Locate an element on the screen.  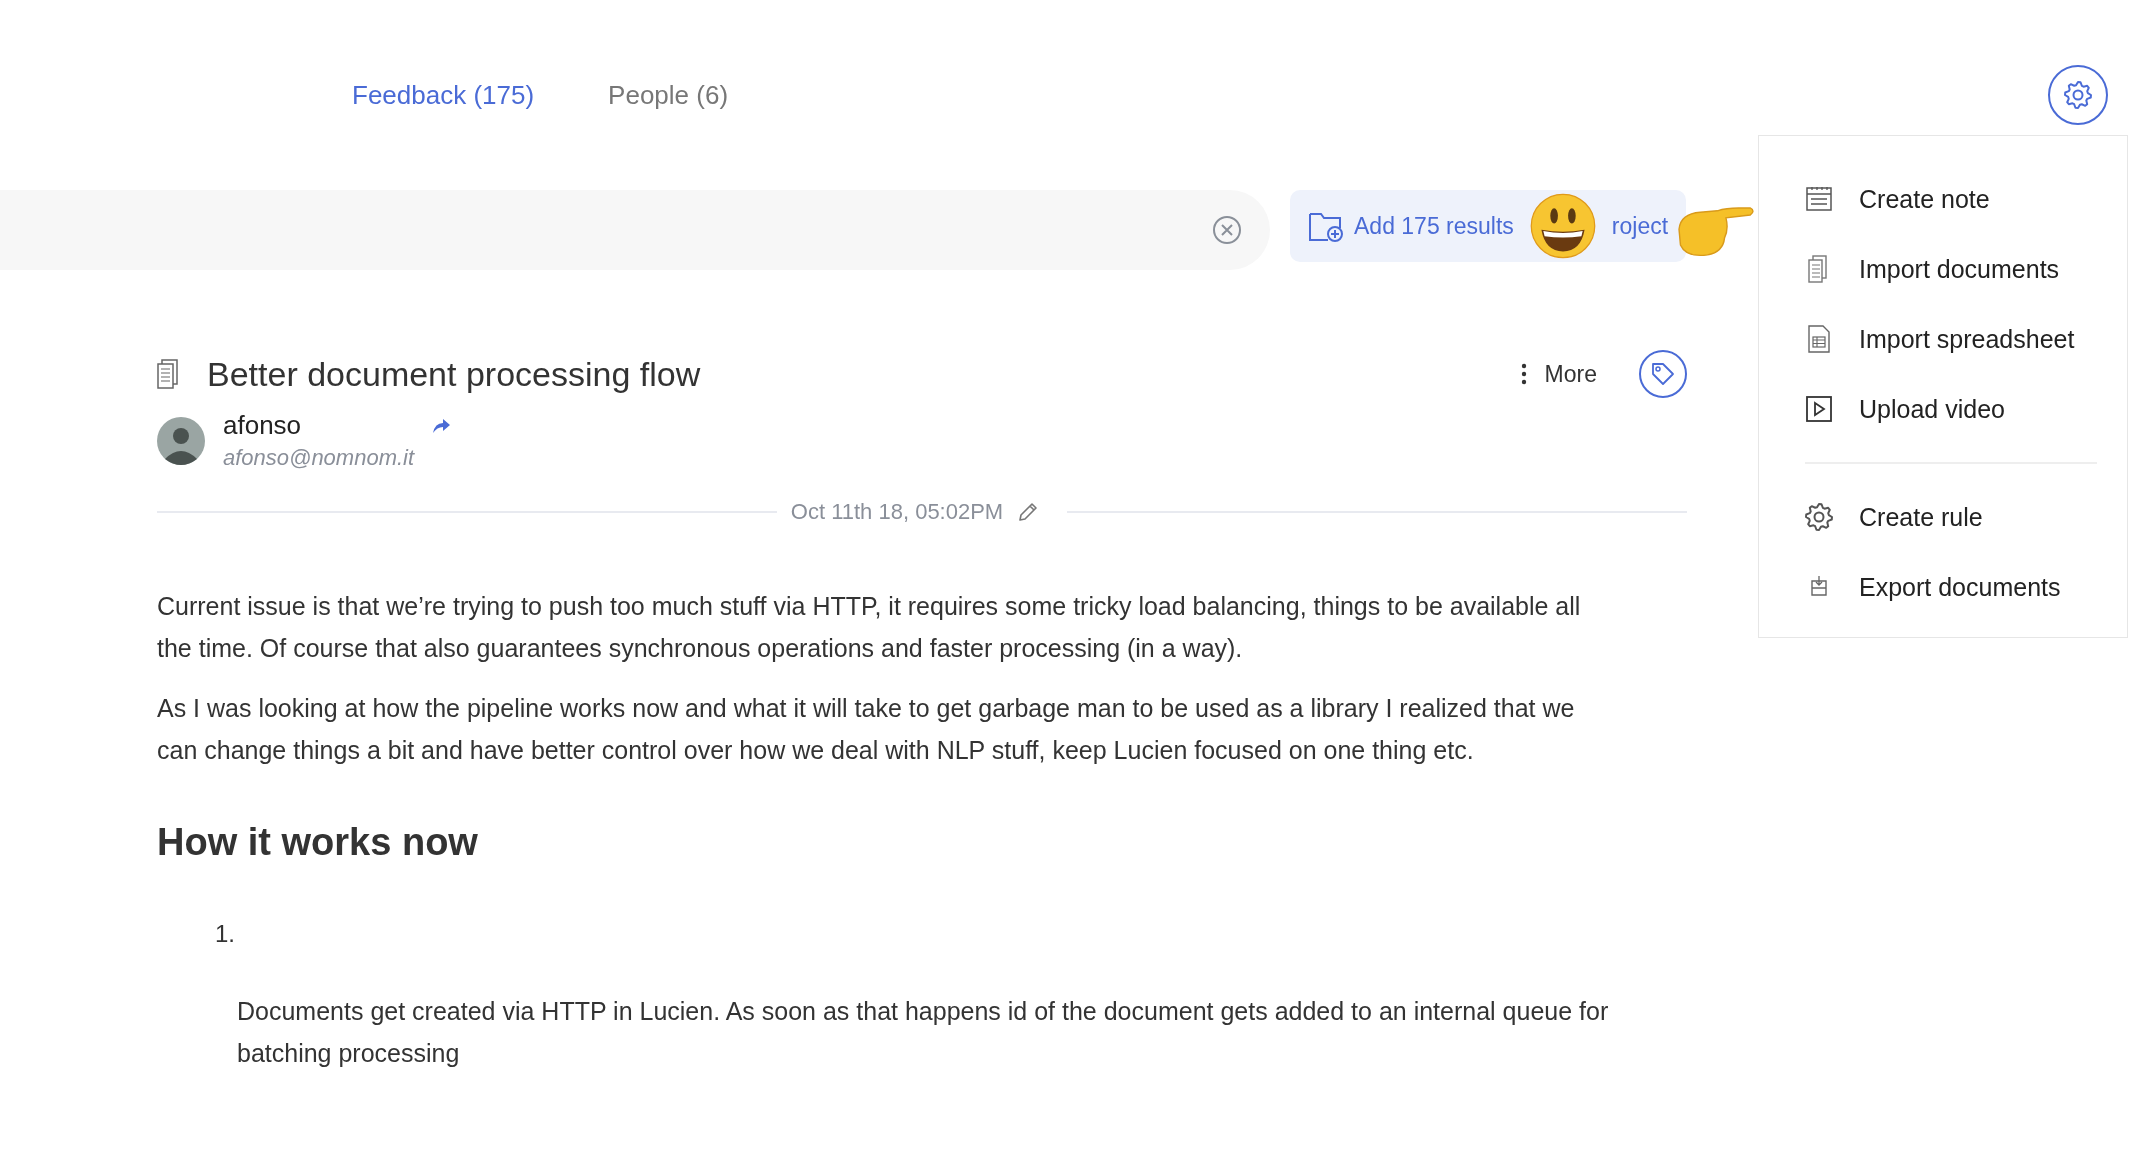
settings-icon is located at coordinates (2078, 95).